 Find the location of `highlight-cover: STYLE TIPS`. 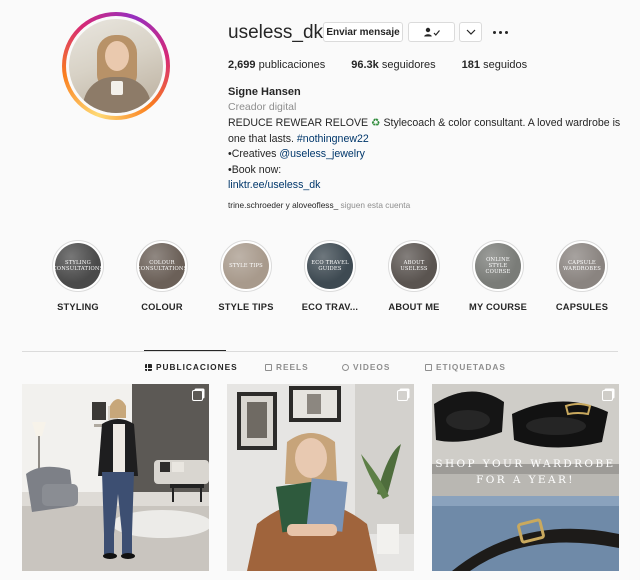

highlight-cover: STYLE TIPS is located at coordinates (246, 266).